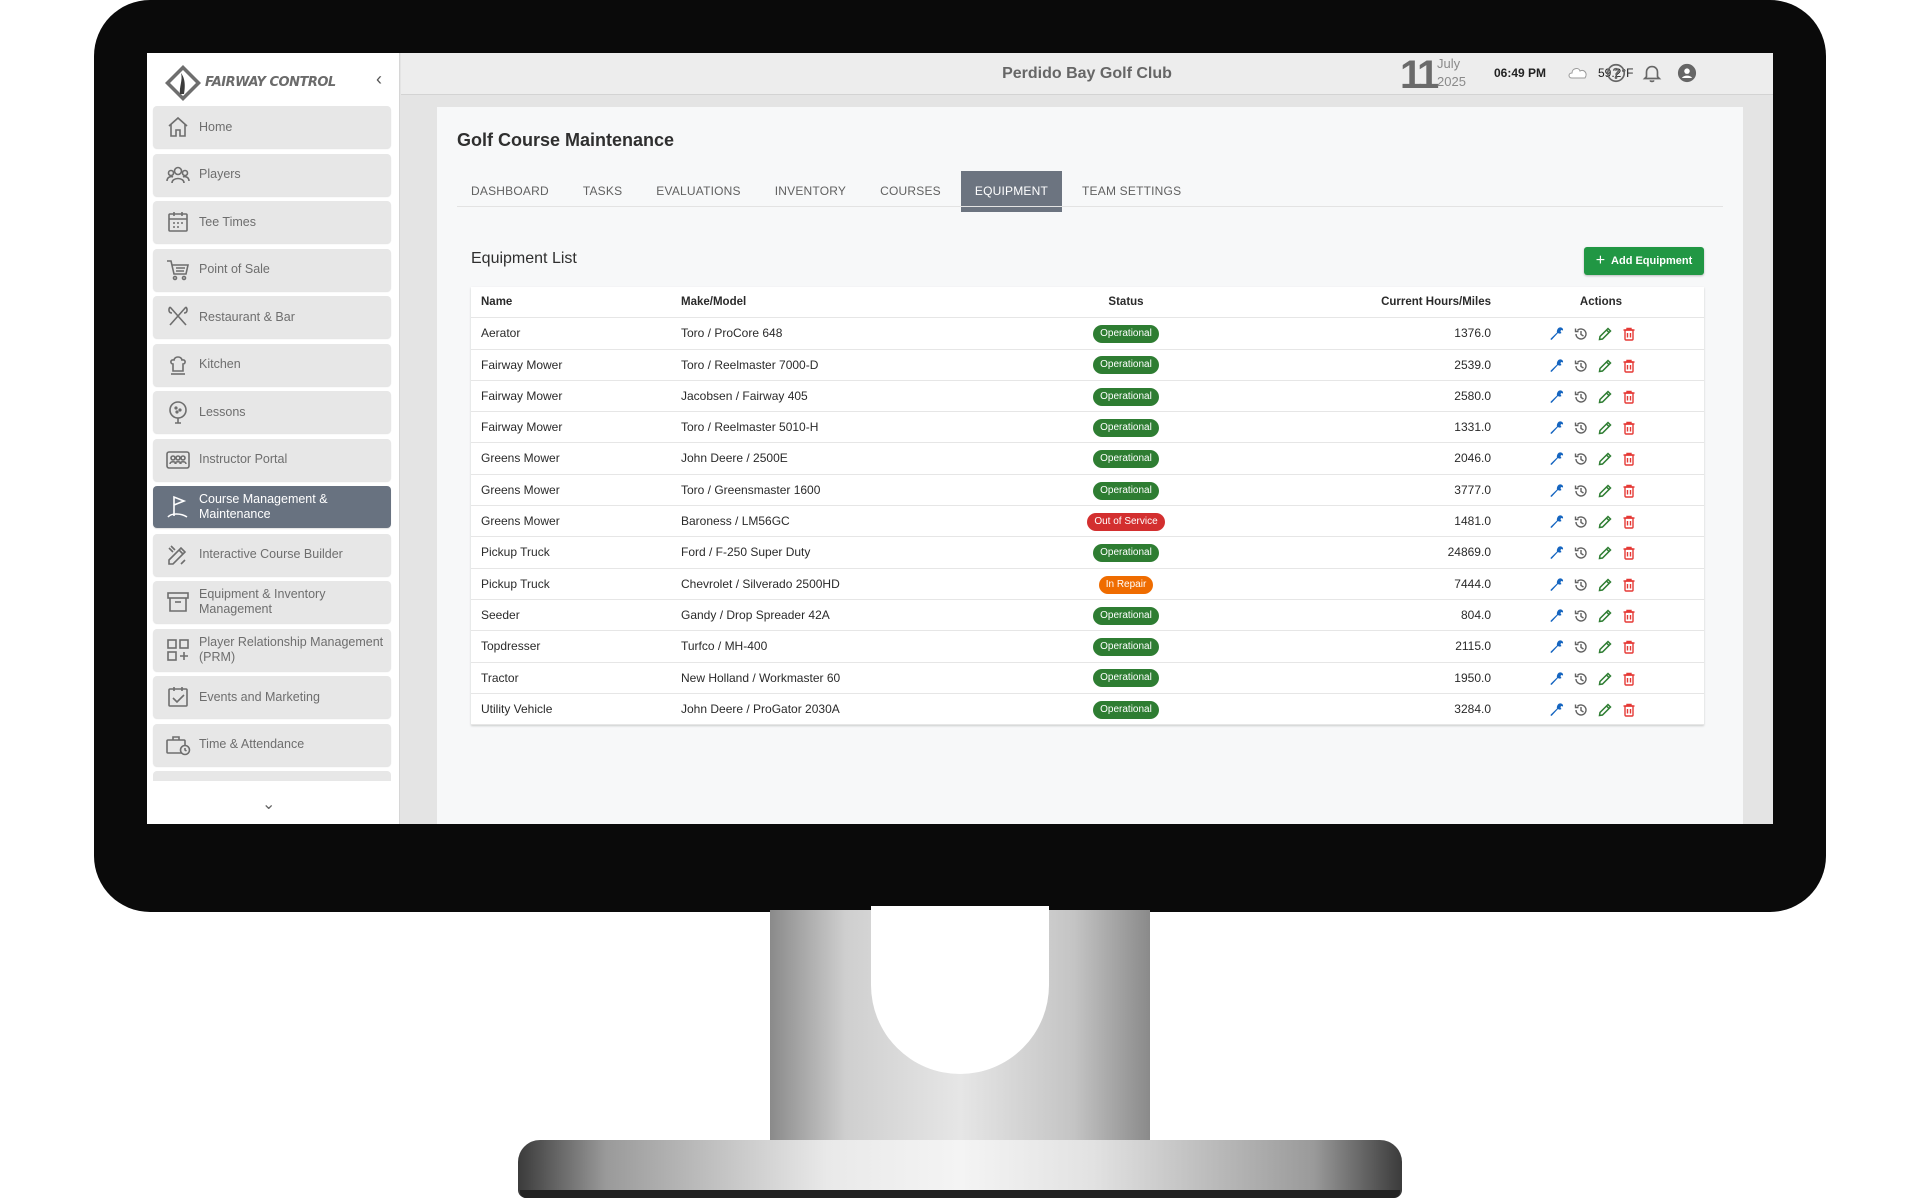 The width and height of the screenshot is (1920, 1200). I want to click on sidebar-item-instructor-portal: Instructor Portal, so click(272, 459).